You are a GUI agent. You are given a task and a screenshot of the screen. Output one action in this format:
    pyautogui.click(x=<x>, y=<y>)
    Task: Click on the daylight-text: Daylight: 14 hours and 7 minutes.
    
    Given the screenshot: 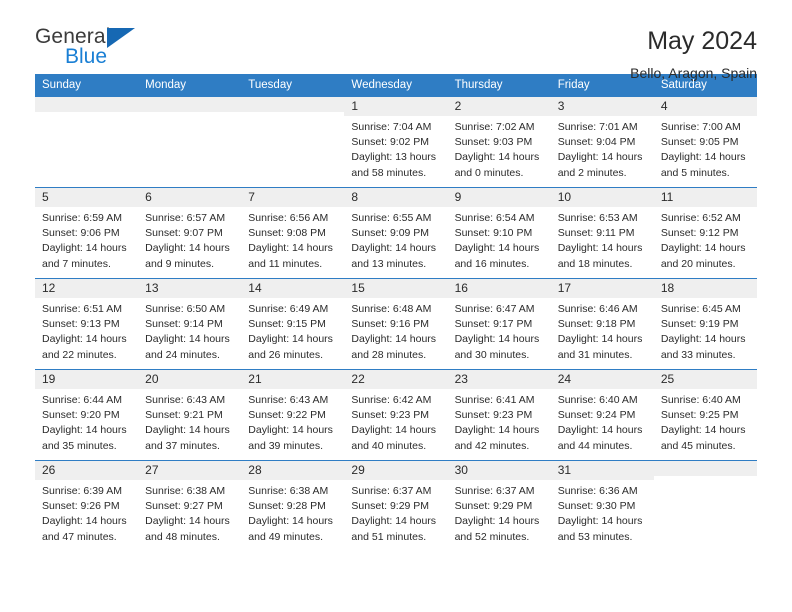 What is the action you would take?
    pyautogui.click(x=84, y=256)
    